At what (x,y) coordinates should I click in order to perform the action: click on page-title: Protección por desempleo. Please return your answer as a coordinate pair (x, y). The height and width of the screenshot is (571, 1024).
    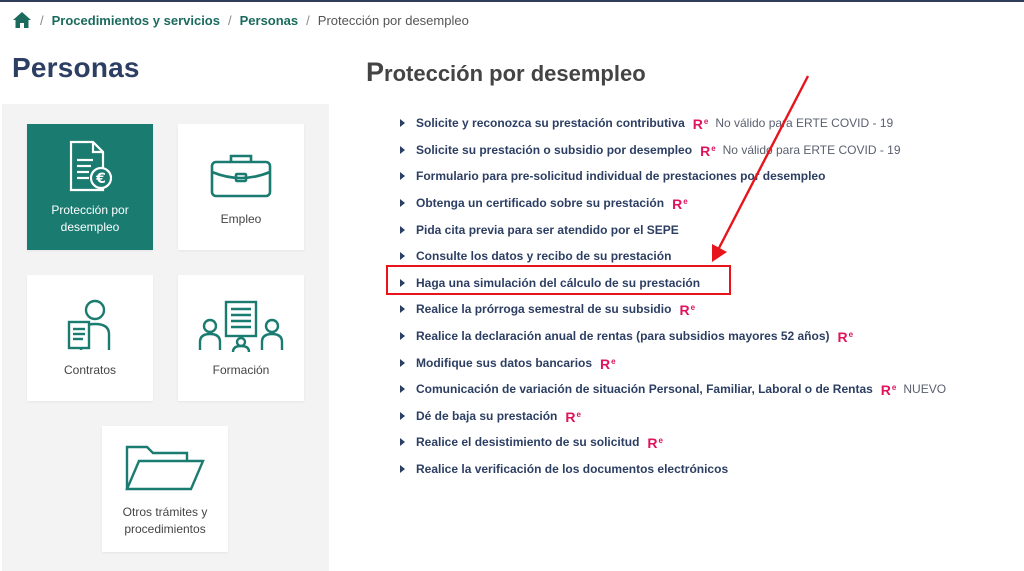
    Looking at the image, I should click on (506, 72).